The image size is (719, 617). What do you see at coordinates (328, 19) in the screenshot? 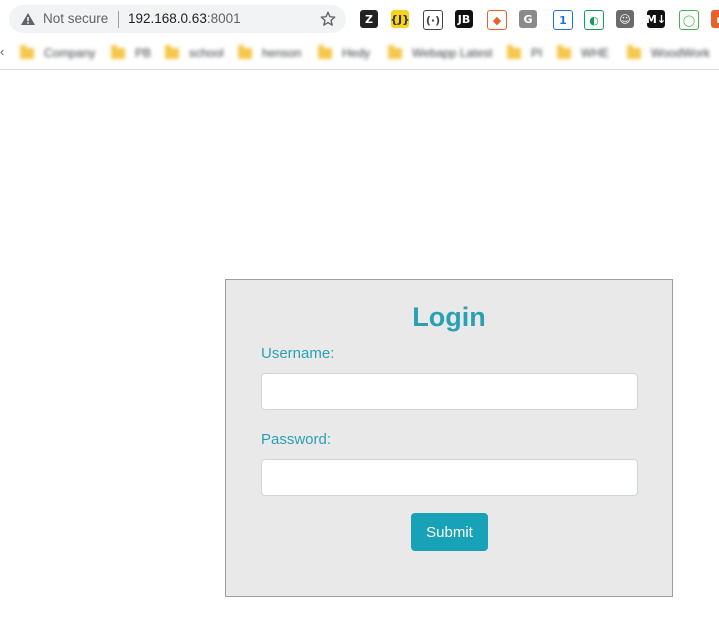
I see `bookmark-star-icon` at bounding box center [328, 19].